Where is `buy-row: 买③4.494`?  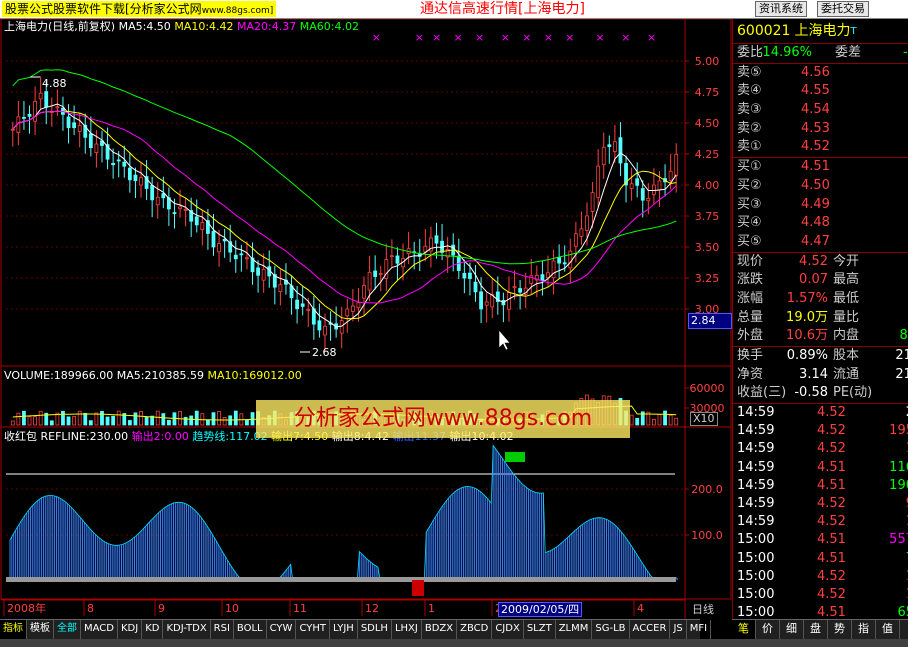 buy-row: 买③4.494 is located at coordinates (820, 205).